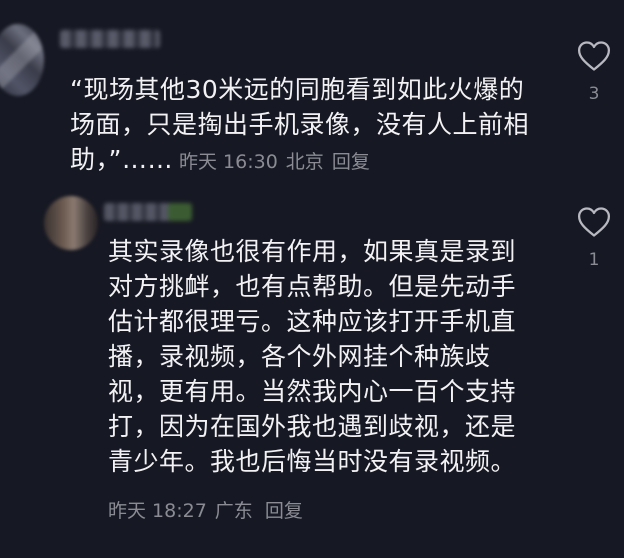  I want to click on like-count: 1, so click(594, 260).